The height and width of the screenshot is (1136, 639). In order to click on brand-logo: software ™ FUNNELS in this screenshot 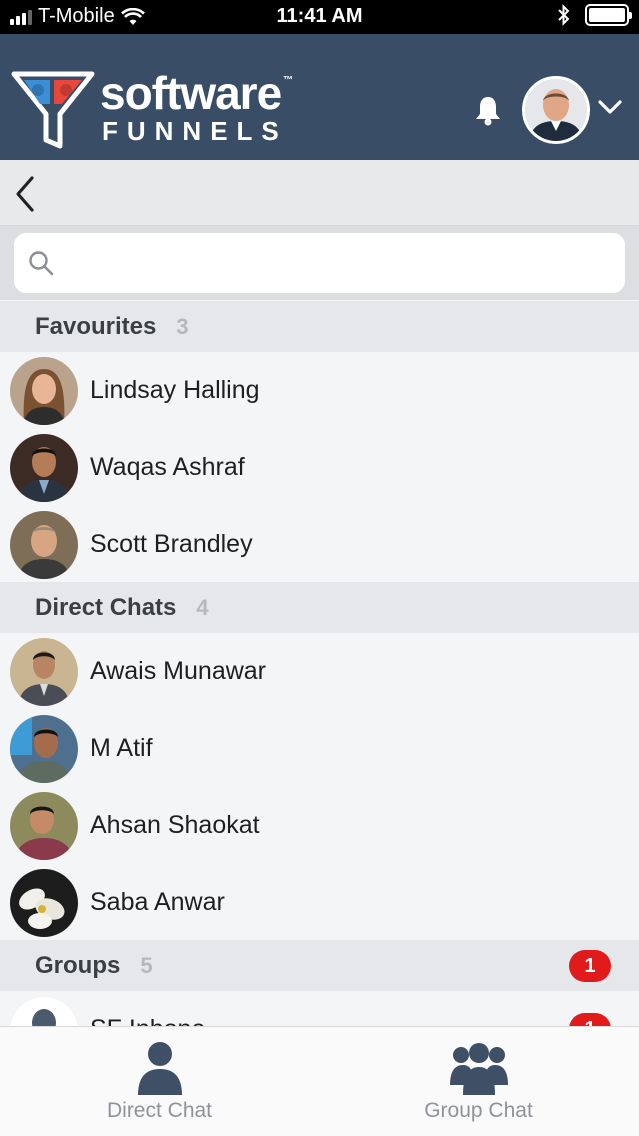, I will do `click(151, 108)`.